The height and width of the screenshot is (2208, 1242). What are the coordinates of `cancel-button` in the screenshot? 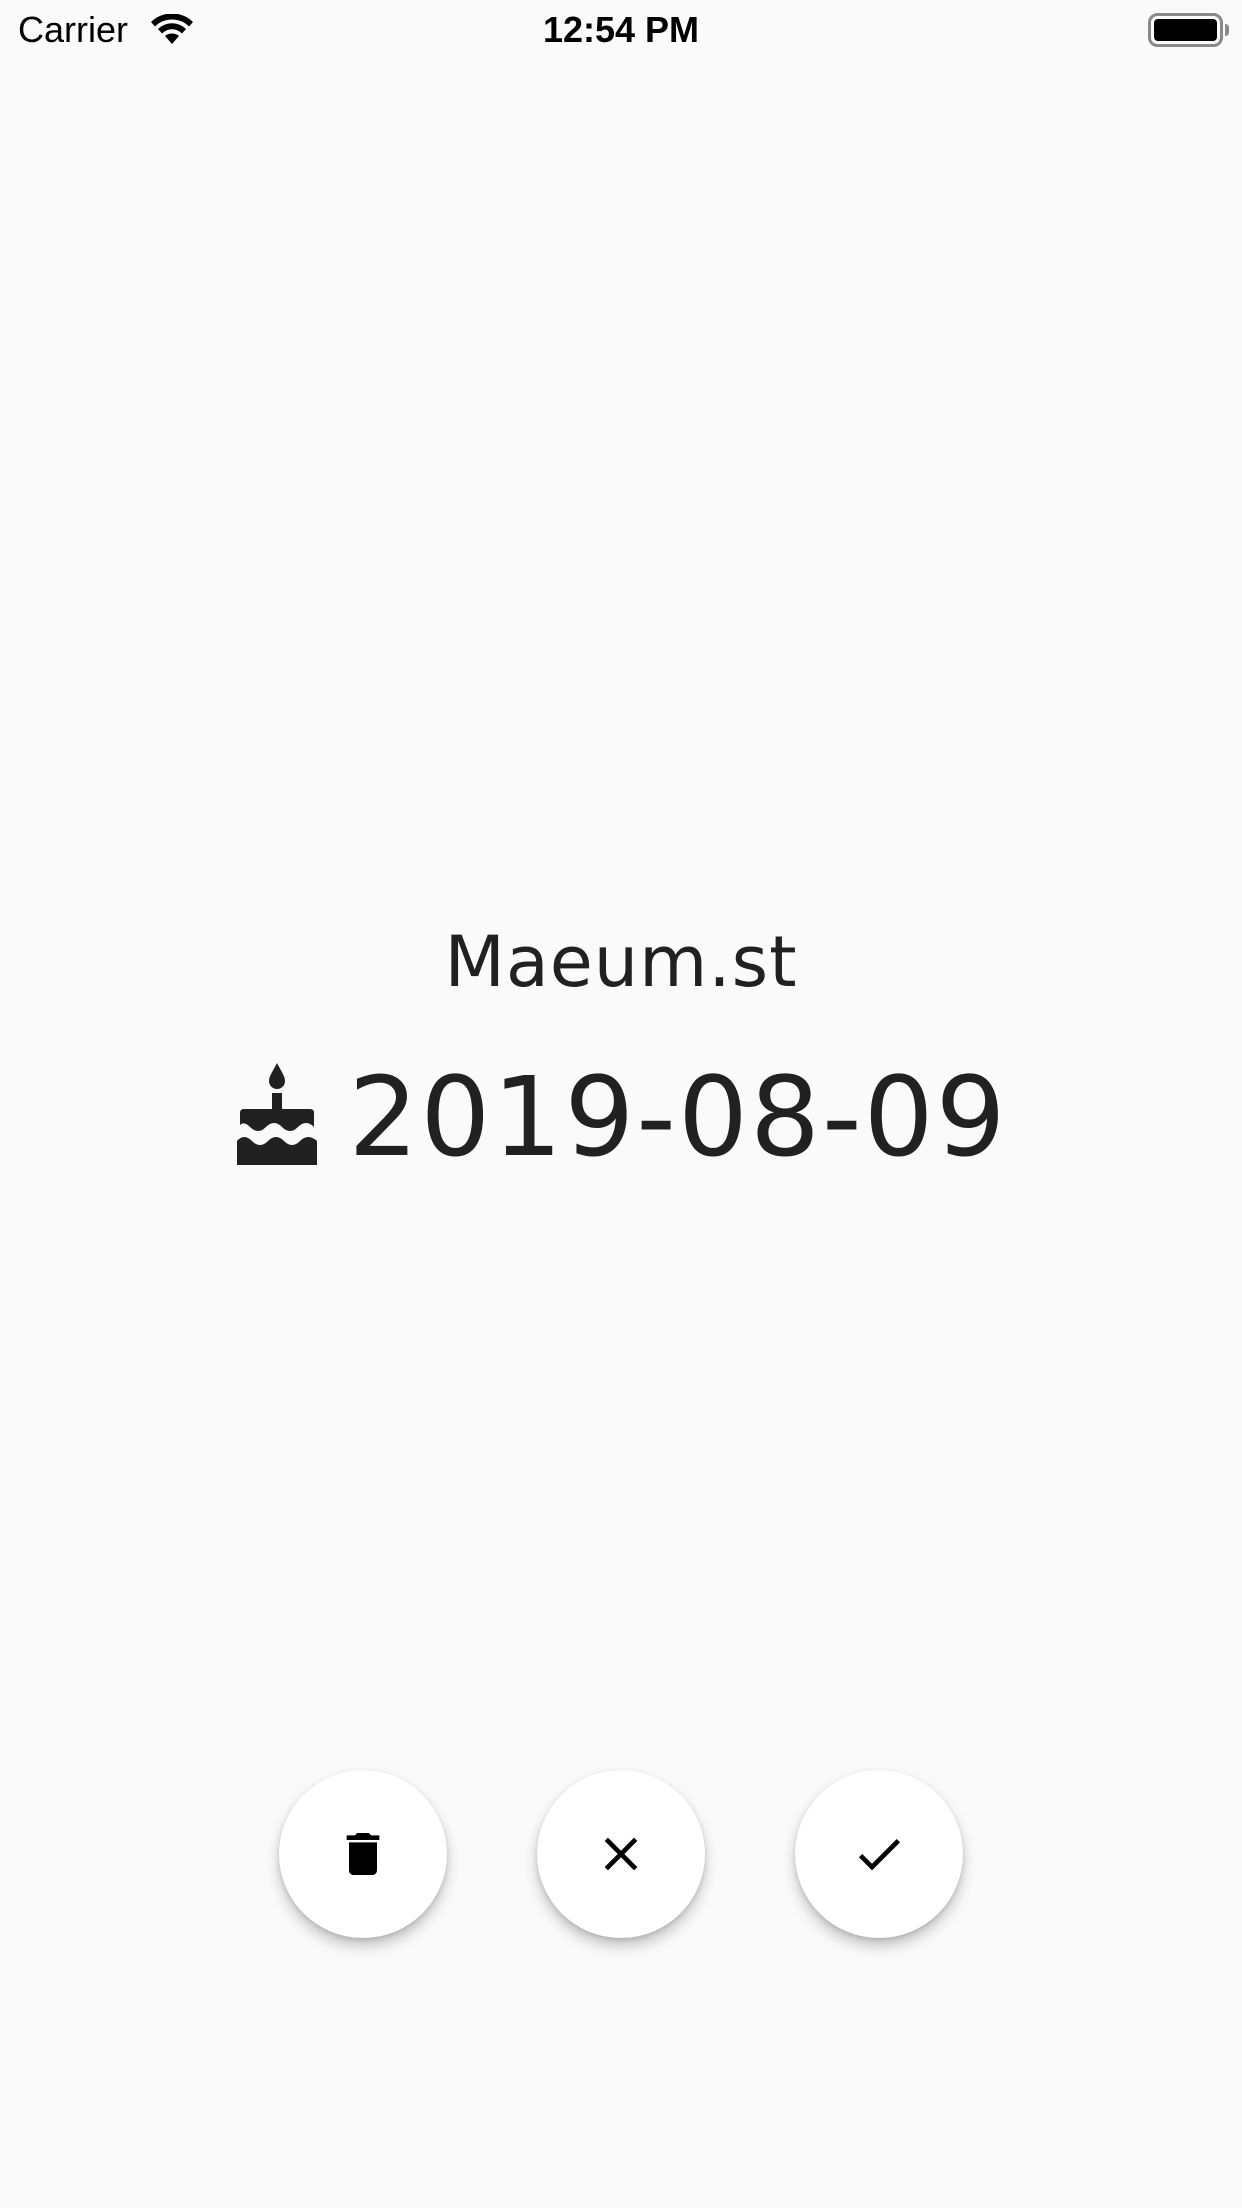 It's located at (621, 1854).